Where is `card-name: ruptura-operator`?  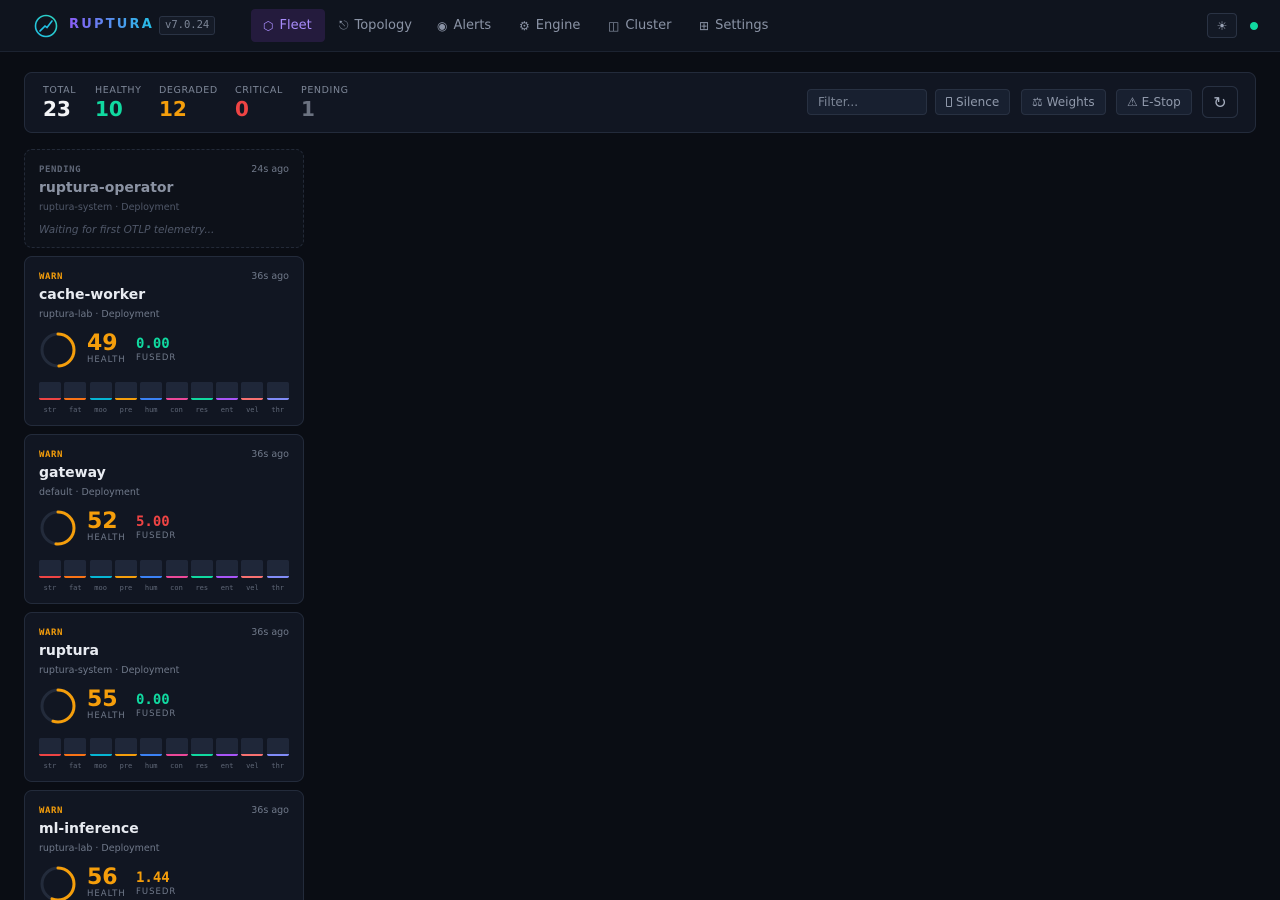 card-name: ruptura-operator is located at coordinates (106, 188).